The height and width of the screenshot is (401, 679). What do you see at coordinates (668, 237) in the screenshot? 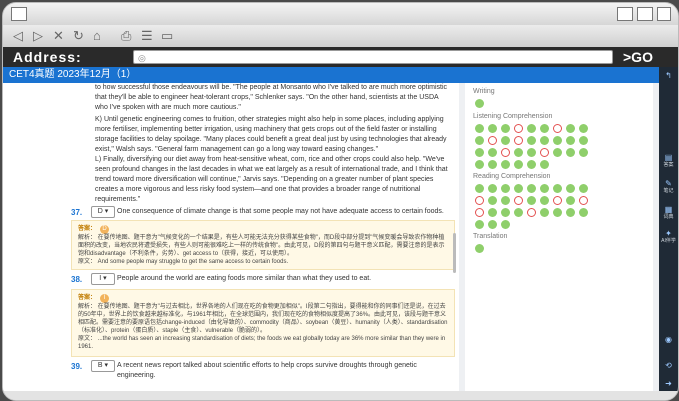
I see `tool-ai-tutor: ✦ AI伴学` at bounding box center [668, 237].